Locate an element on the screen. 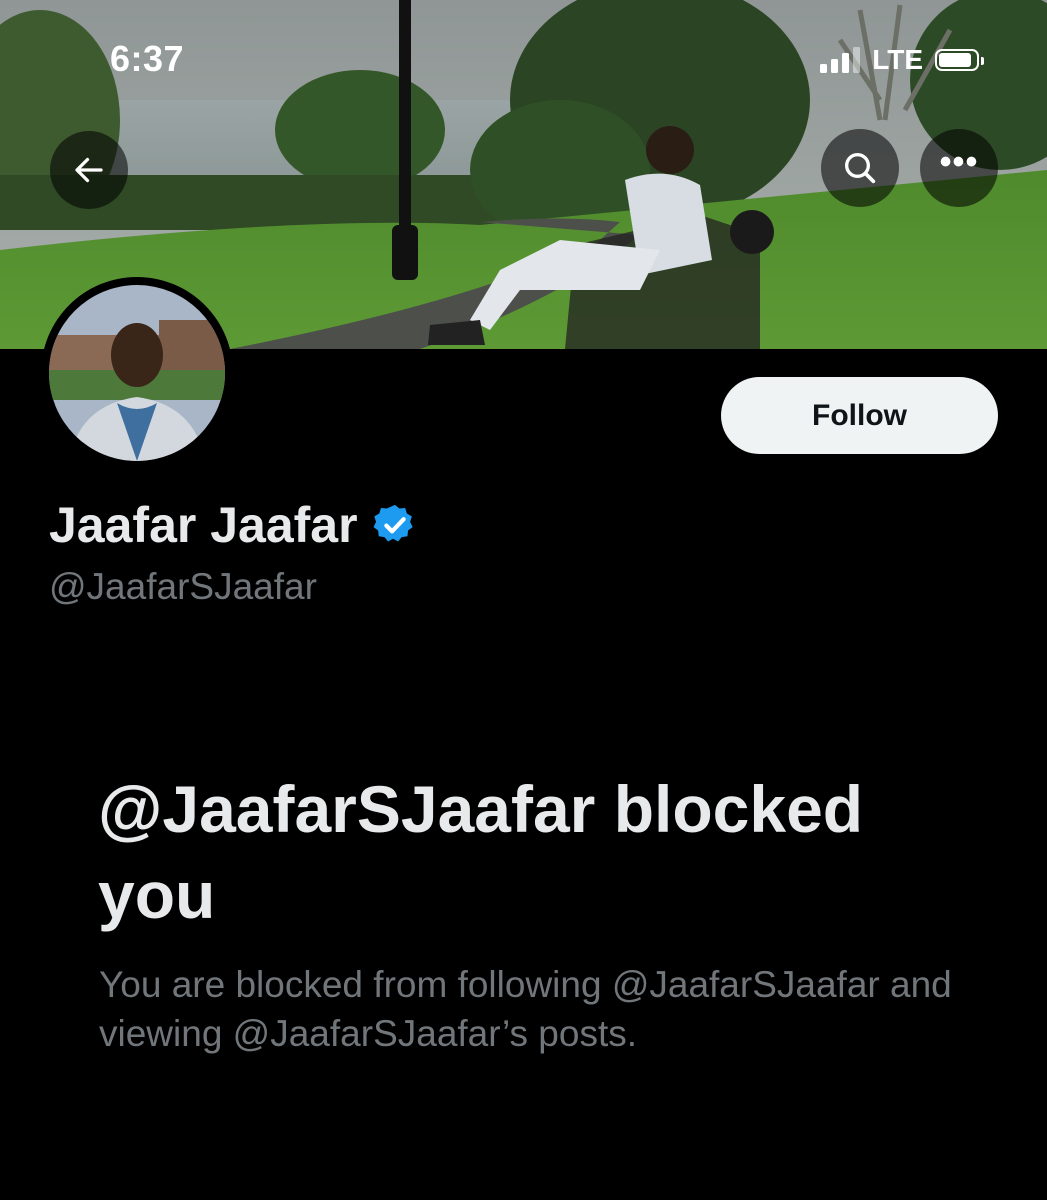 The height and width of the screenshot is (1200, 1047). display-name-text: Jaafar Jaafar is located at coordinates (203, 525).